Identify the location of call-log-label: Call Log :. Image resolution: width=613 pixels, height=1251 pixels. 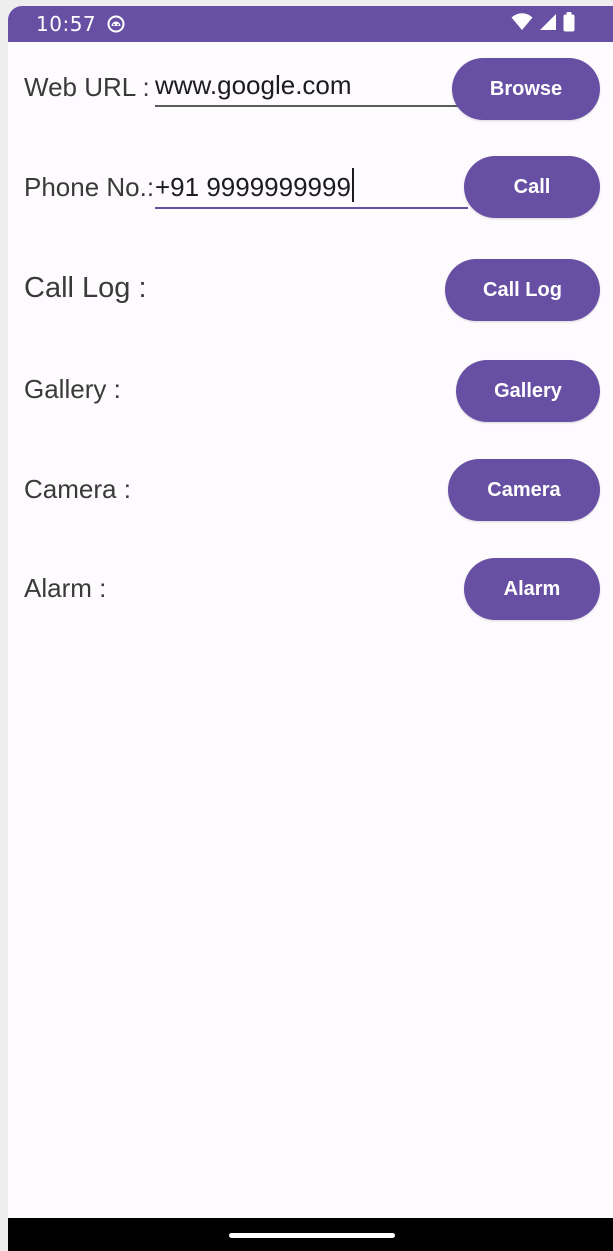
(85, 288).